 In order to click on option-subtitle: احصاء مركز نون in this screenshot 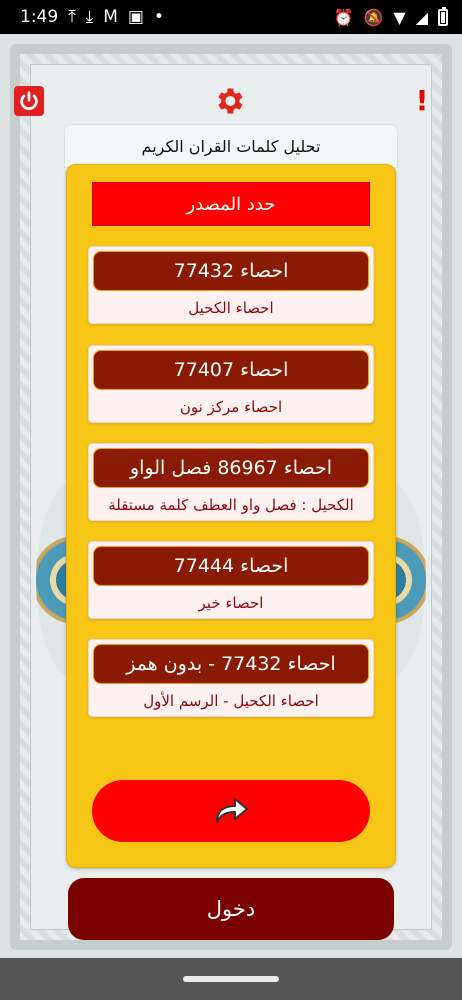, I will do `click(231, 407)`.